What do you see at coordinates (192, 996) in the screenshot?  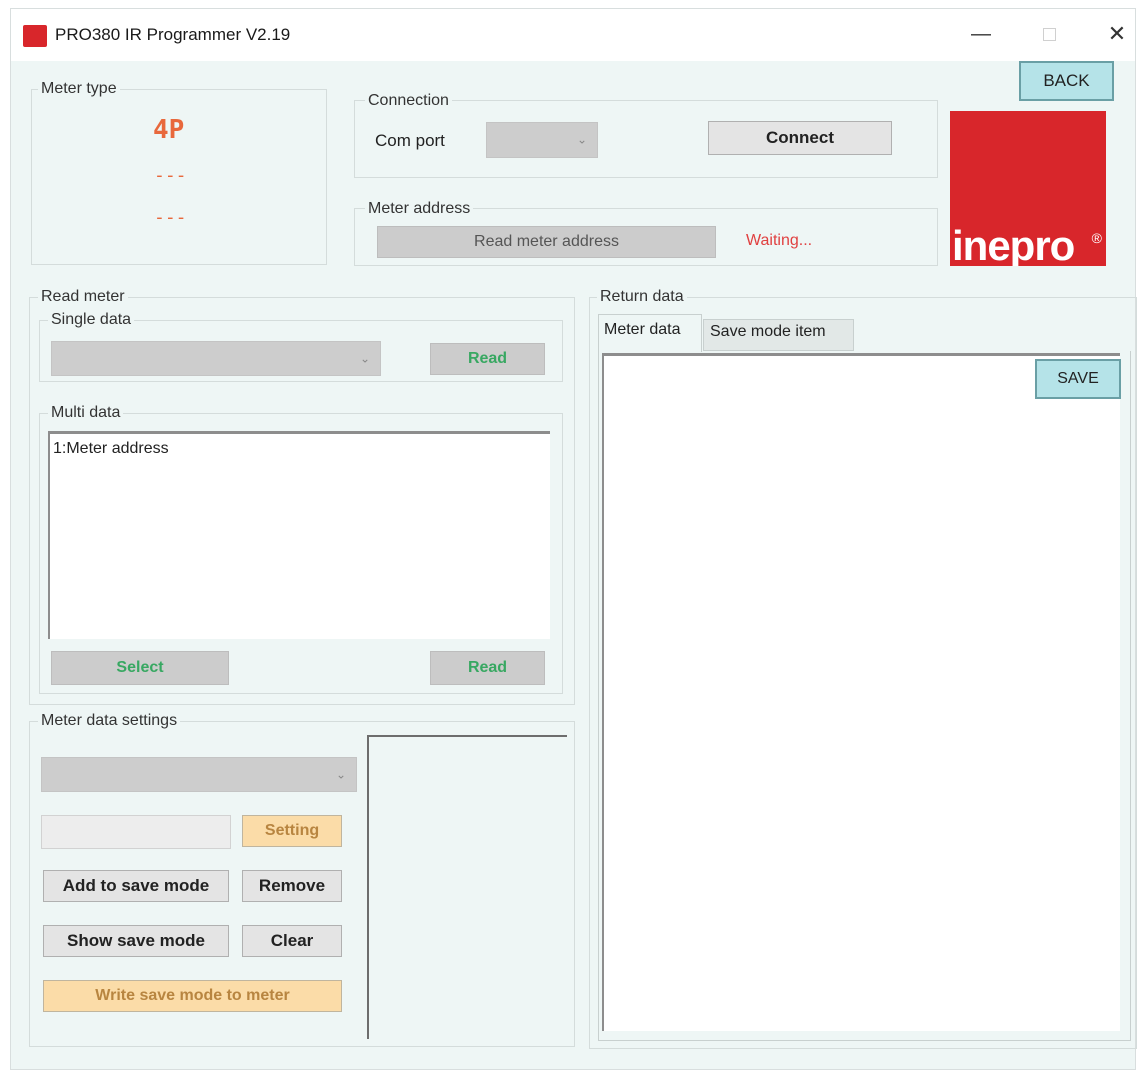 I see `write-save-mode-button: Write save mode to meter` at bounding box center [192, 996].